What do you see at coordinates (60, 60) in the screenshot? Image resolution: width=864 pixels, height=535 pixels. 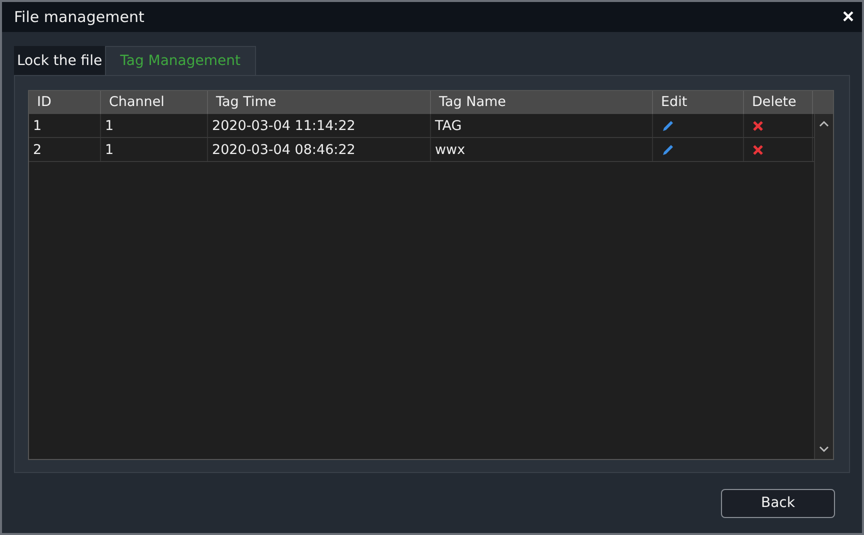 I see `tab: Lock the file` at bounding box center [60, 60].